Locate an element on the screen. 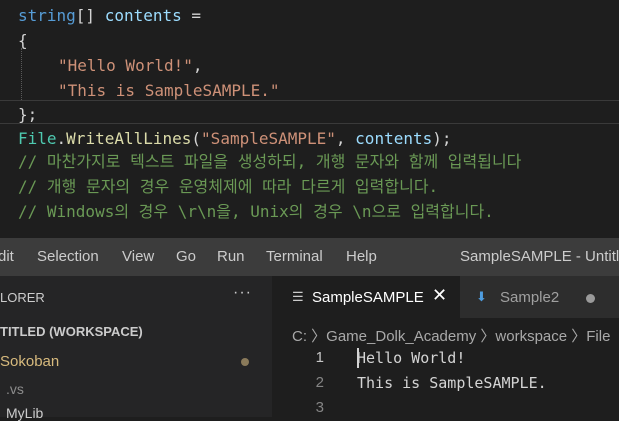 The image size is (619, 421). tab-label: Sample2 is located at coordinates (530, 297).